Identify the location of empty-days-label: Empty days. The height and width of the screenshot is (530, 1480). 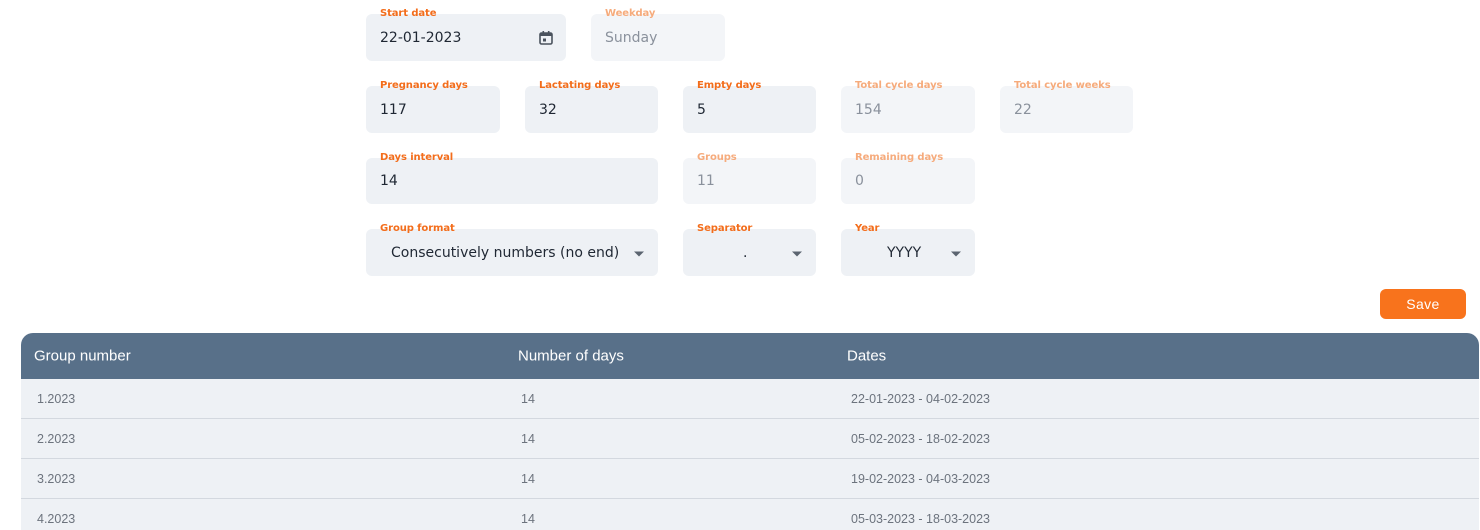
(729, 85).